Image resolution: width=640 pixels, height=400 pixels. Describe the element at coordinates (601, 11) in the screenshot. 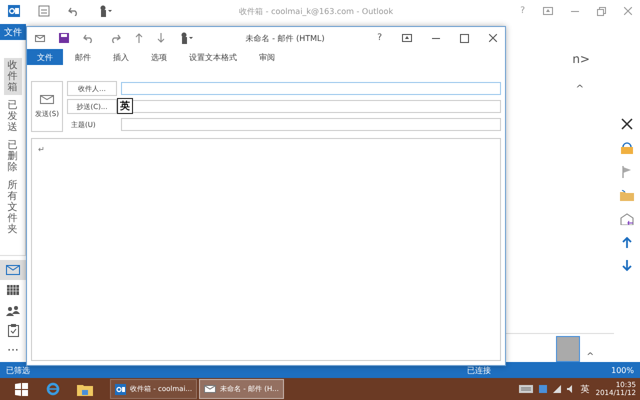

I see `restore-icon` at that location.